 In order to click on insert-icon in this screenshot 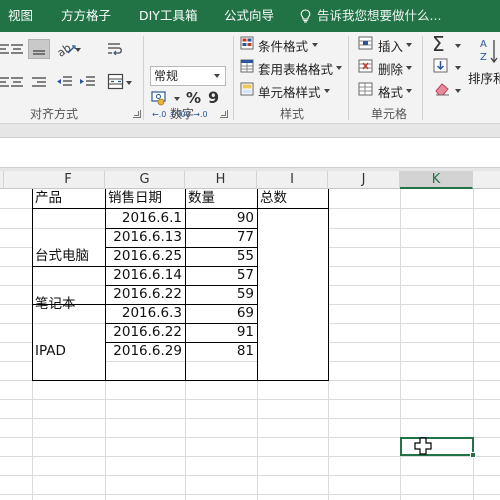, I will do `click(366, 43)`.